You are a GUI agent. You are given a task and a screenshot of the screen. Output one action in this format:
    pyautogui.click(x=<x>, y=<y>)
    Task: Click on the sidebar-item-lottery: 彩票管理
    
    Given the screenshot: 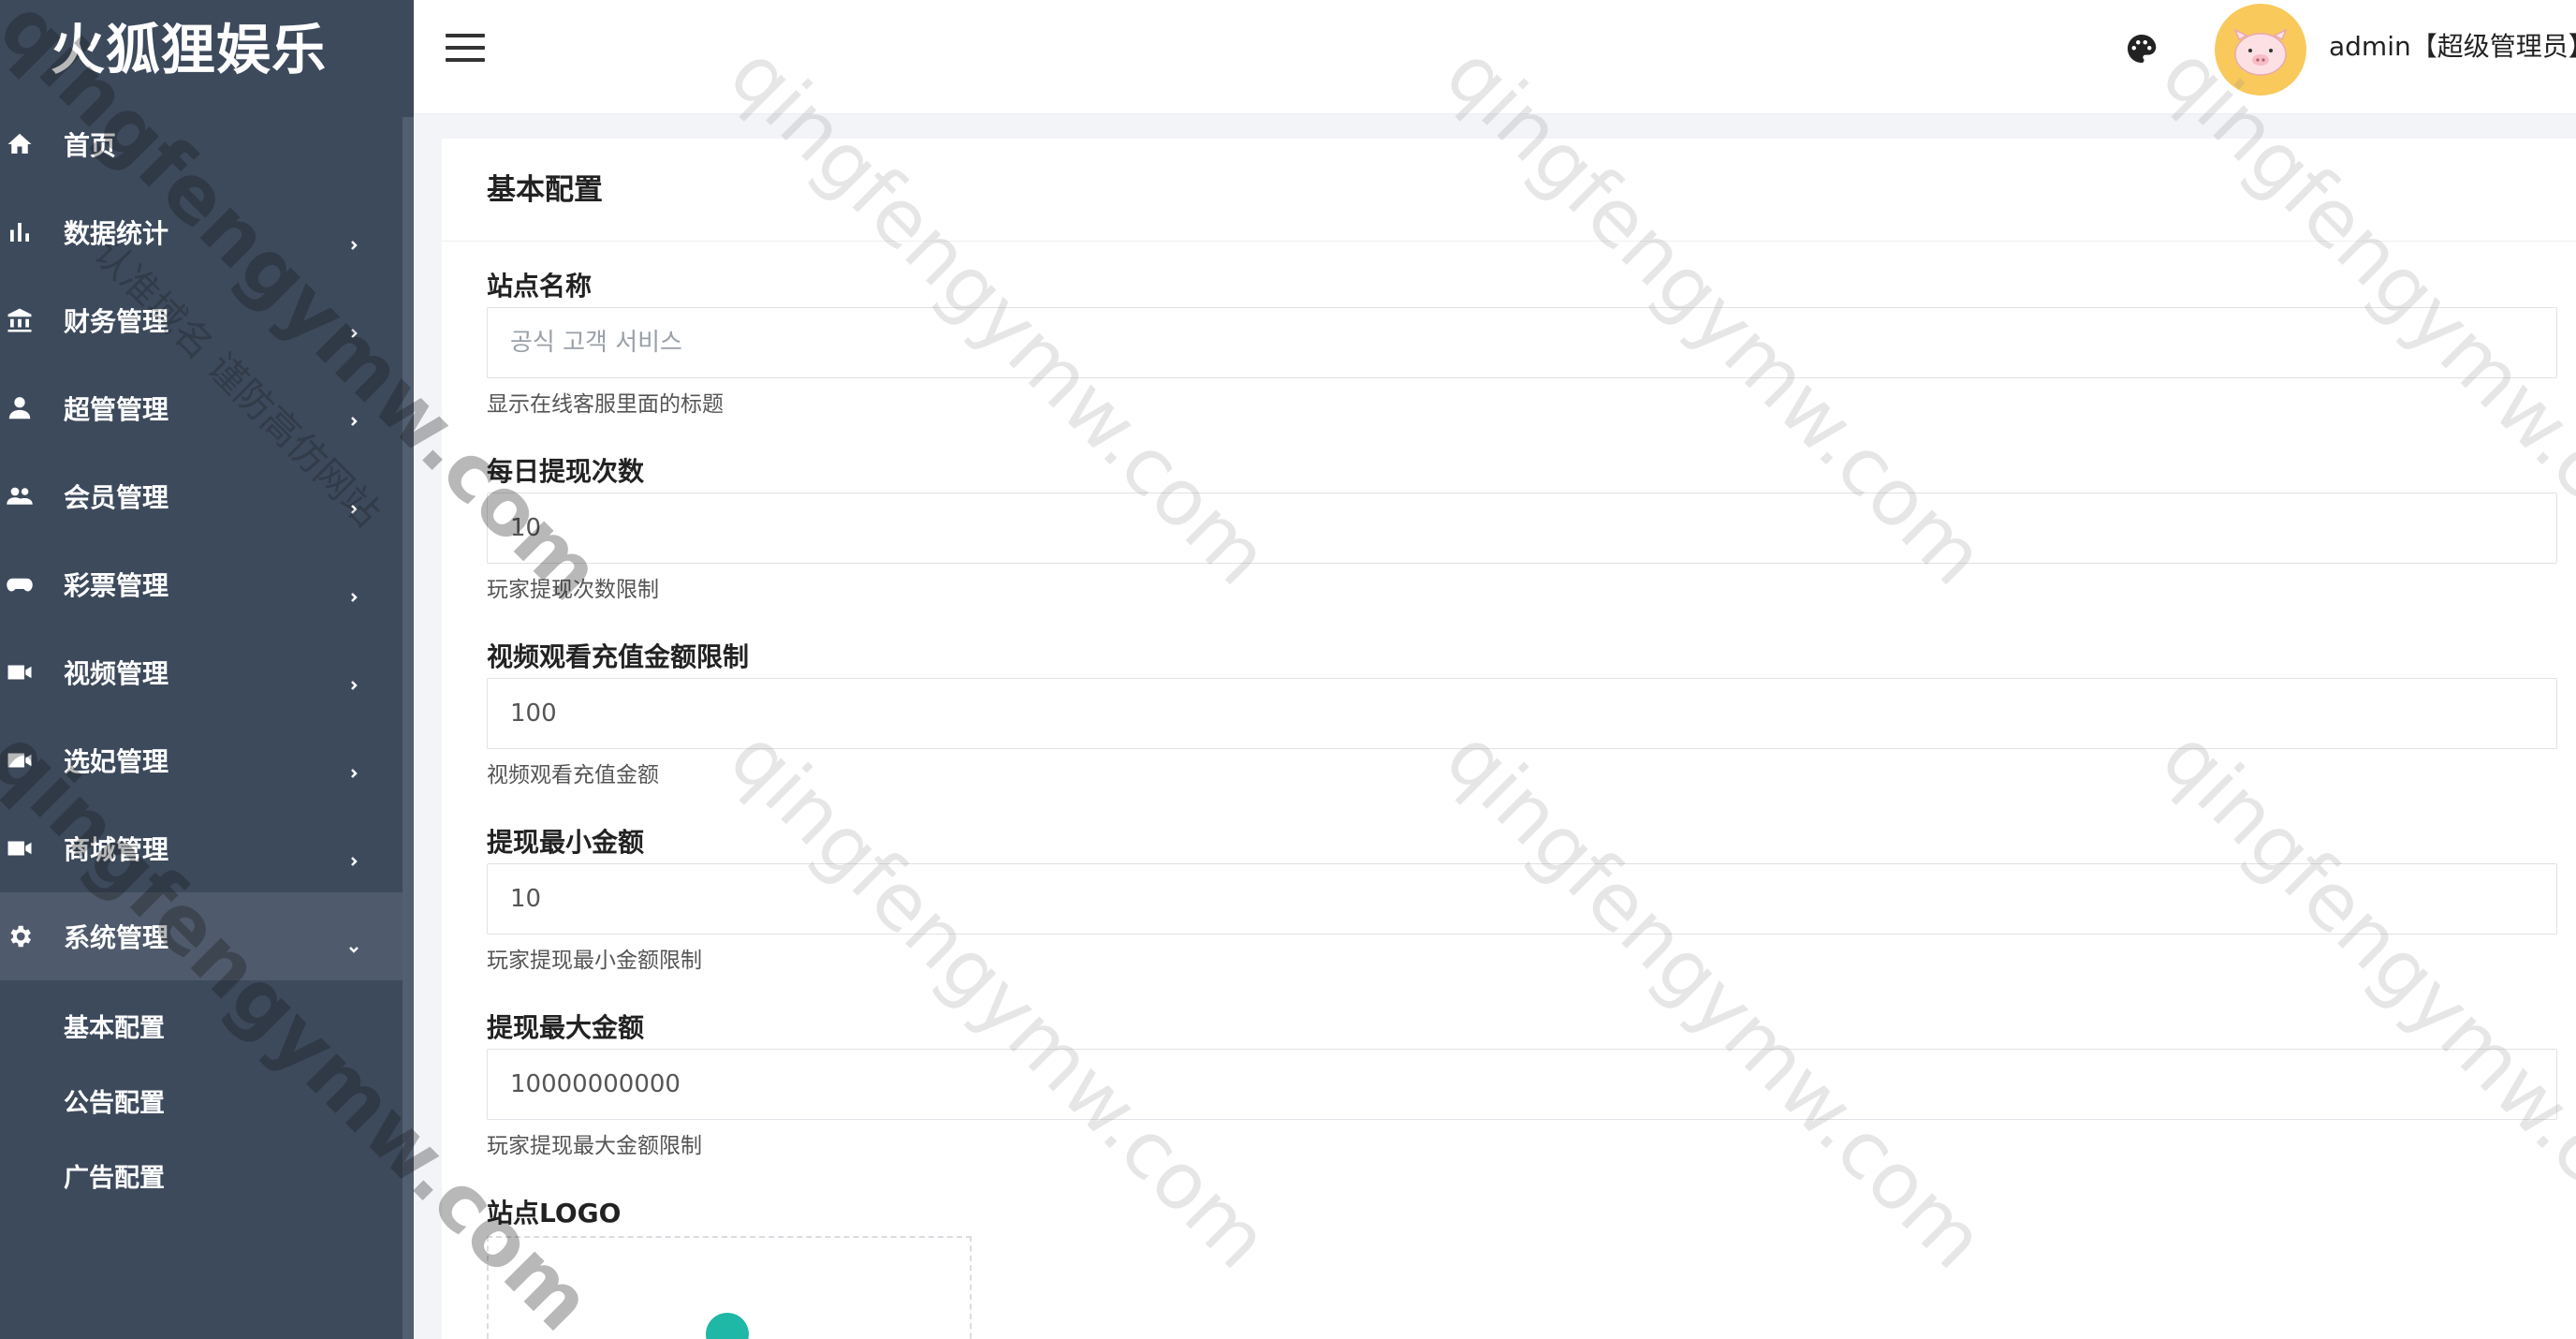 What is the action you would take?
    pyautogui.click(x=207, y=584)
    